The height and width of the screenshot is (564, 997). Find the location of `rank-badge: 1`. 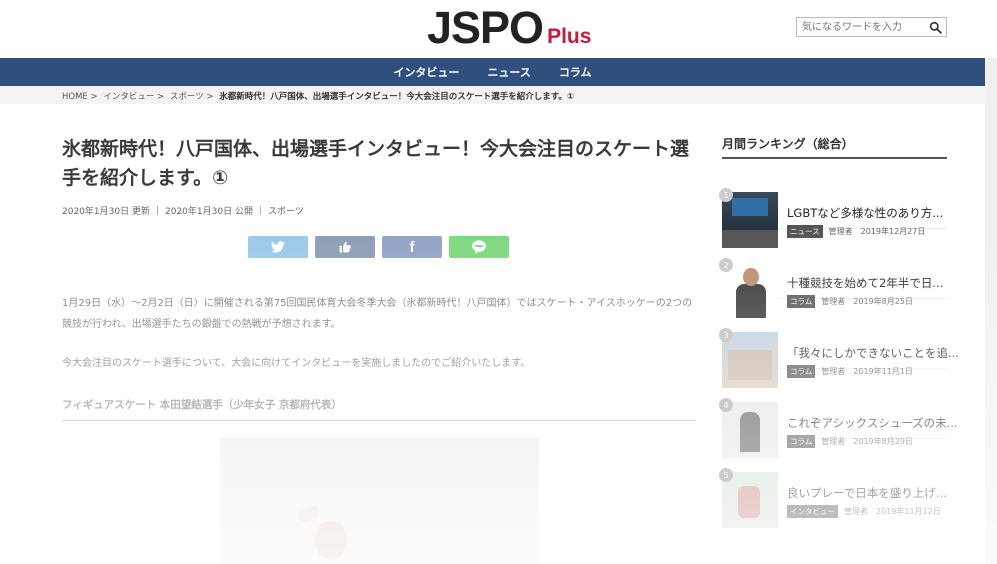

rank-badge: 1 is located at coordinates (726, 195).